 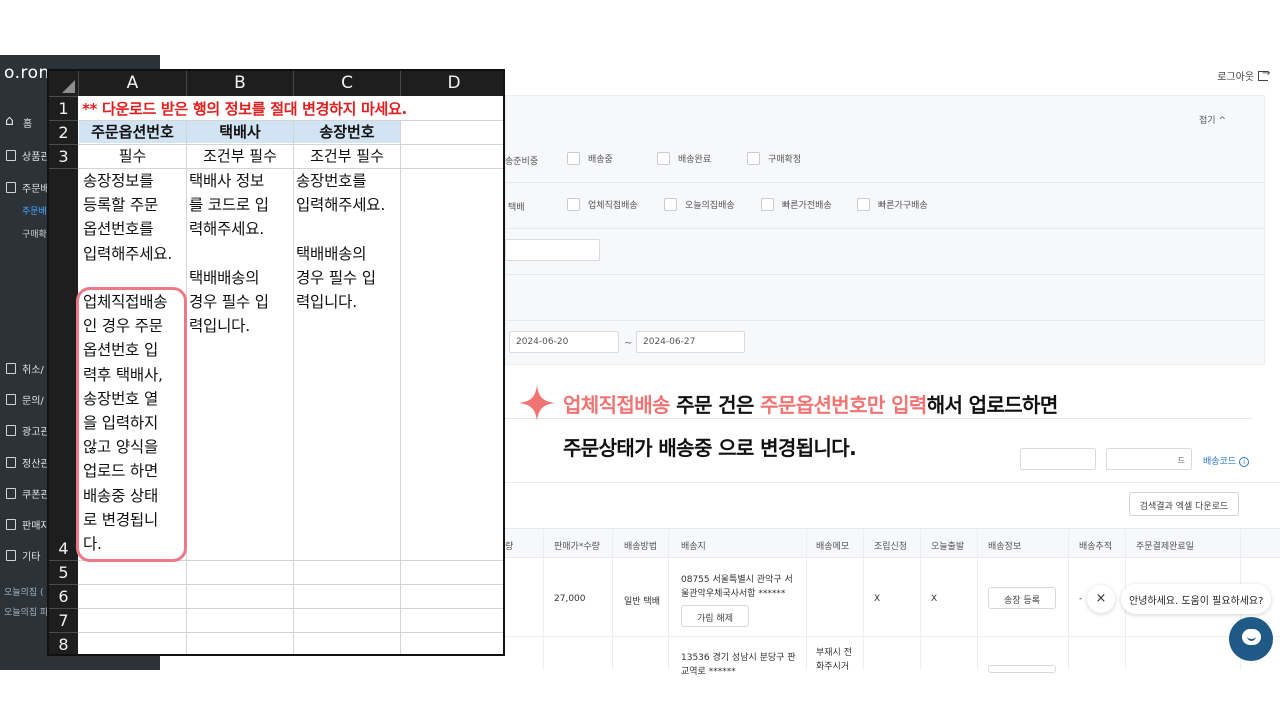 What do you see at coordinates (34, 210) in the screenshot?
I see `sidebar-subitem-shipping: 주문배` at bounding box center [34, 210].